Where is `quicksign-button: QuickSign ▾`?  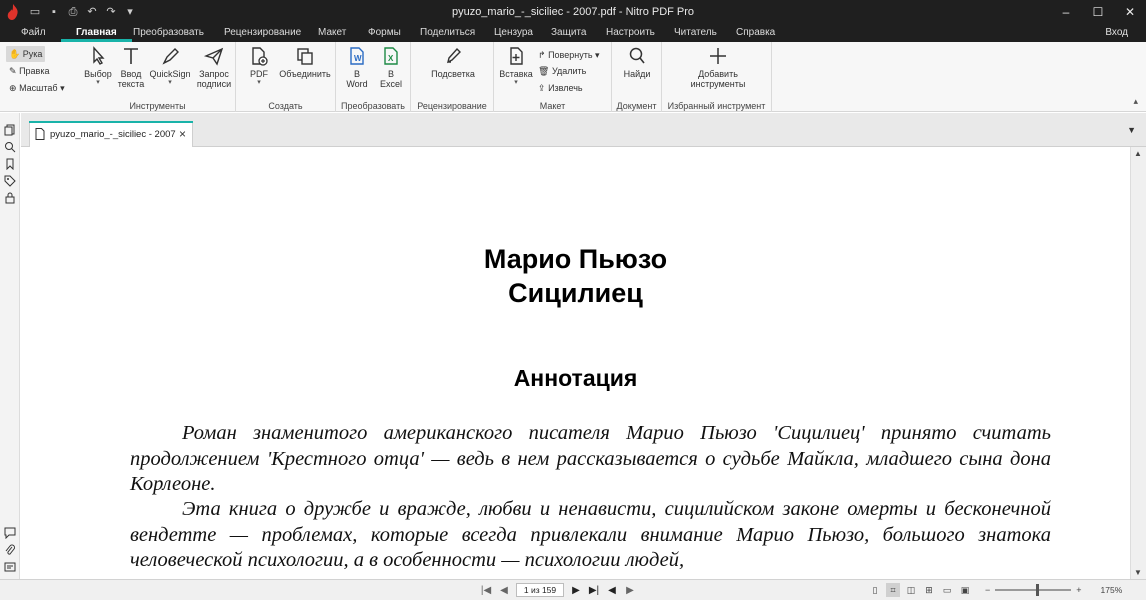
quicksign-button: QuickSign ▾ is located at coordinates (170, 66).